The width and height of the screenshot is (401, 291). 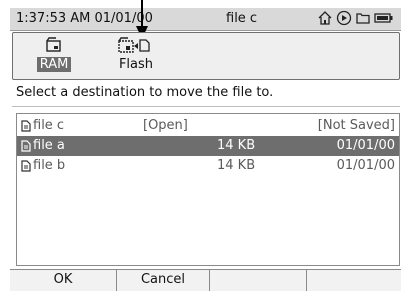 What do you see at coordinates (163, 280) in the screenshot?
I see `cancel-button: Cancel` at bounding box center [163, 280].